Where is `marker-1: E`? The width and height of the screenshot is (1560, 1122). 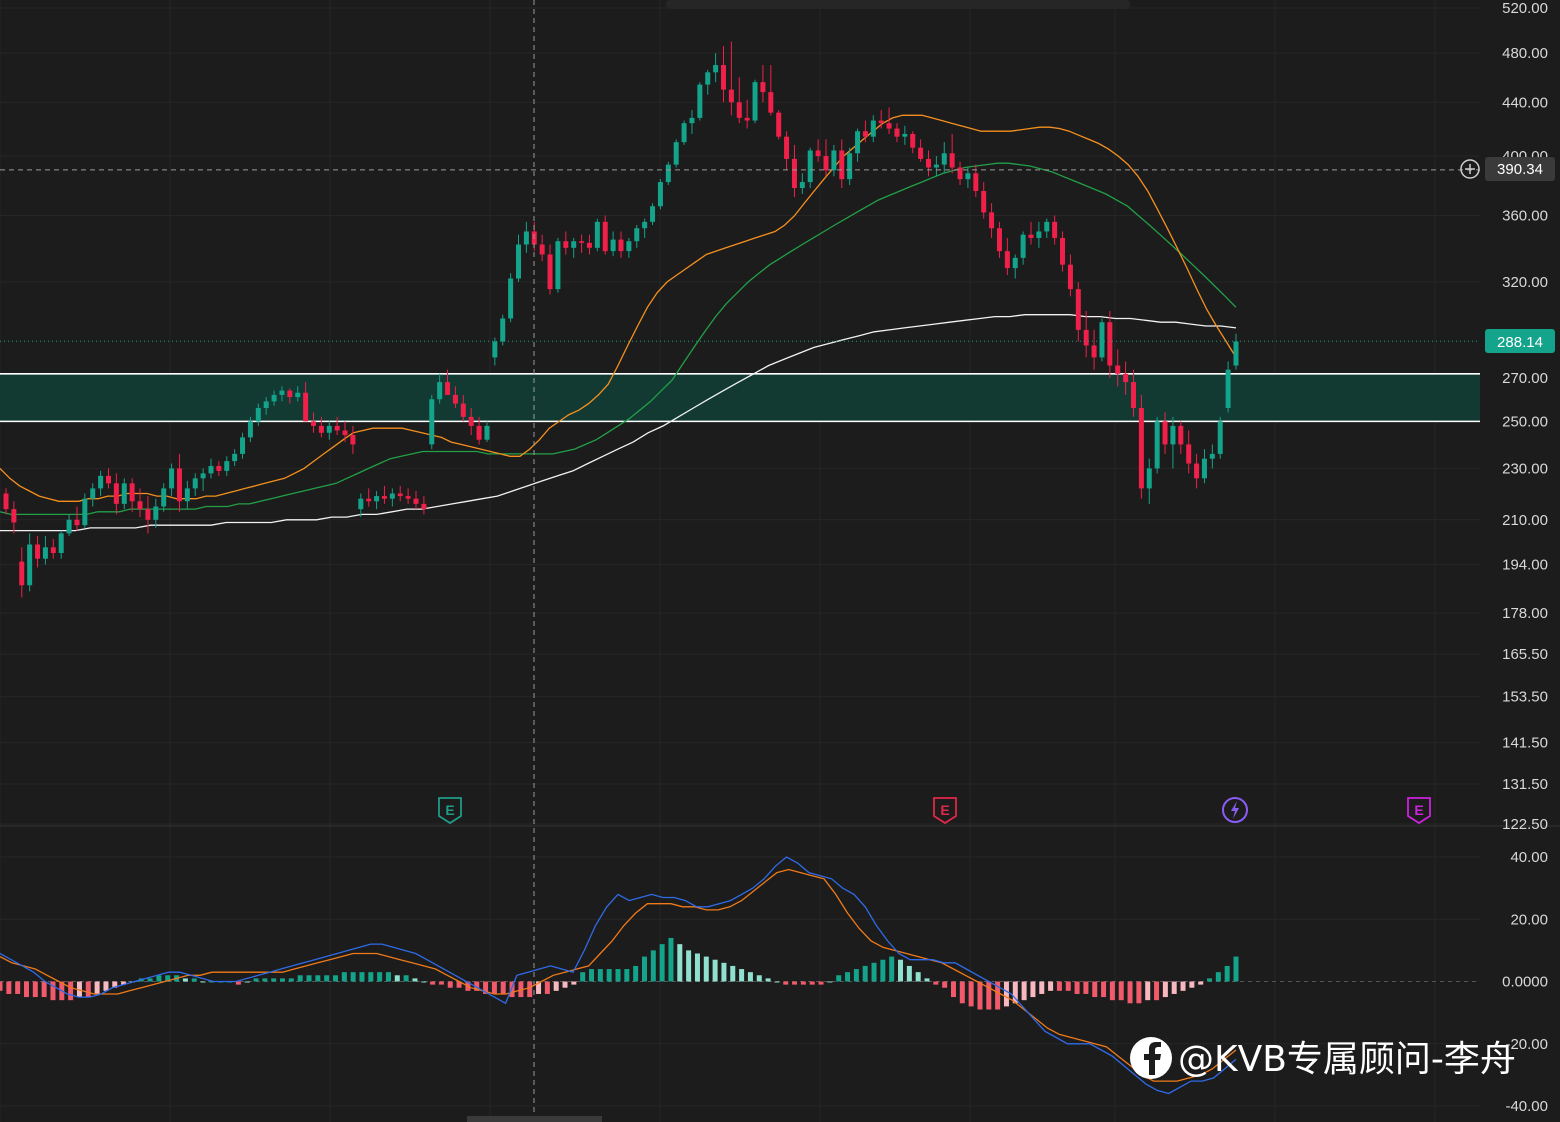
marker-1: E is located at coordinates (945, 811).